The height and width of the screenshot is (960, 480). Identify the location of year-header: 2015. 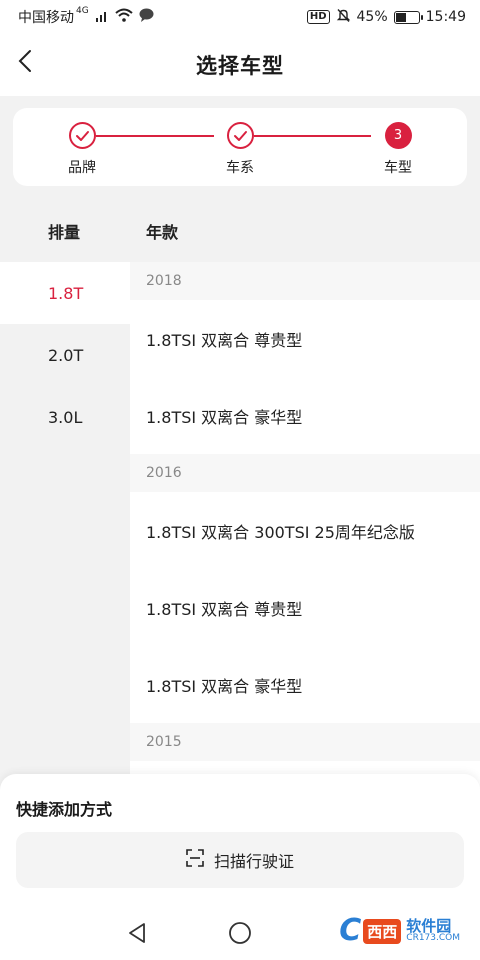
(305, 742).